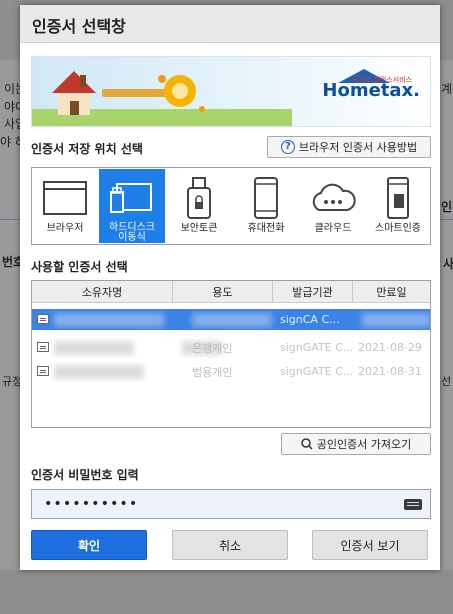 The height and width of the screenshot is (614, 453). I want to click on cell-usage: 은행개인, so click(212, 348).